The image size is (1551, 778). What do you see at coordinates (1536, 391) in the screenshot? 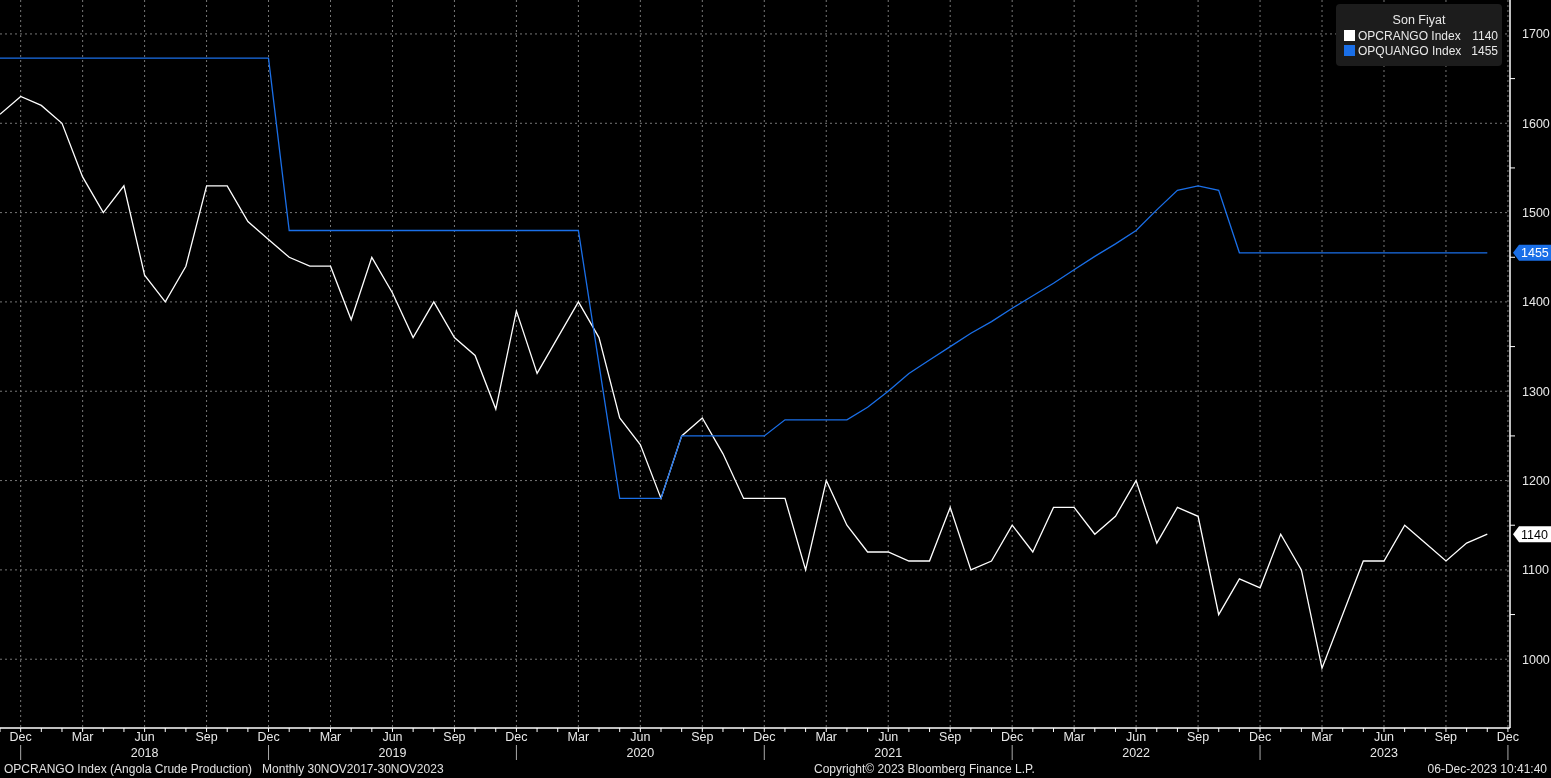
I see `y-axis-label: 1300` at bounding box center [1536, 391].